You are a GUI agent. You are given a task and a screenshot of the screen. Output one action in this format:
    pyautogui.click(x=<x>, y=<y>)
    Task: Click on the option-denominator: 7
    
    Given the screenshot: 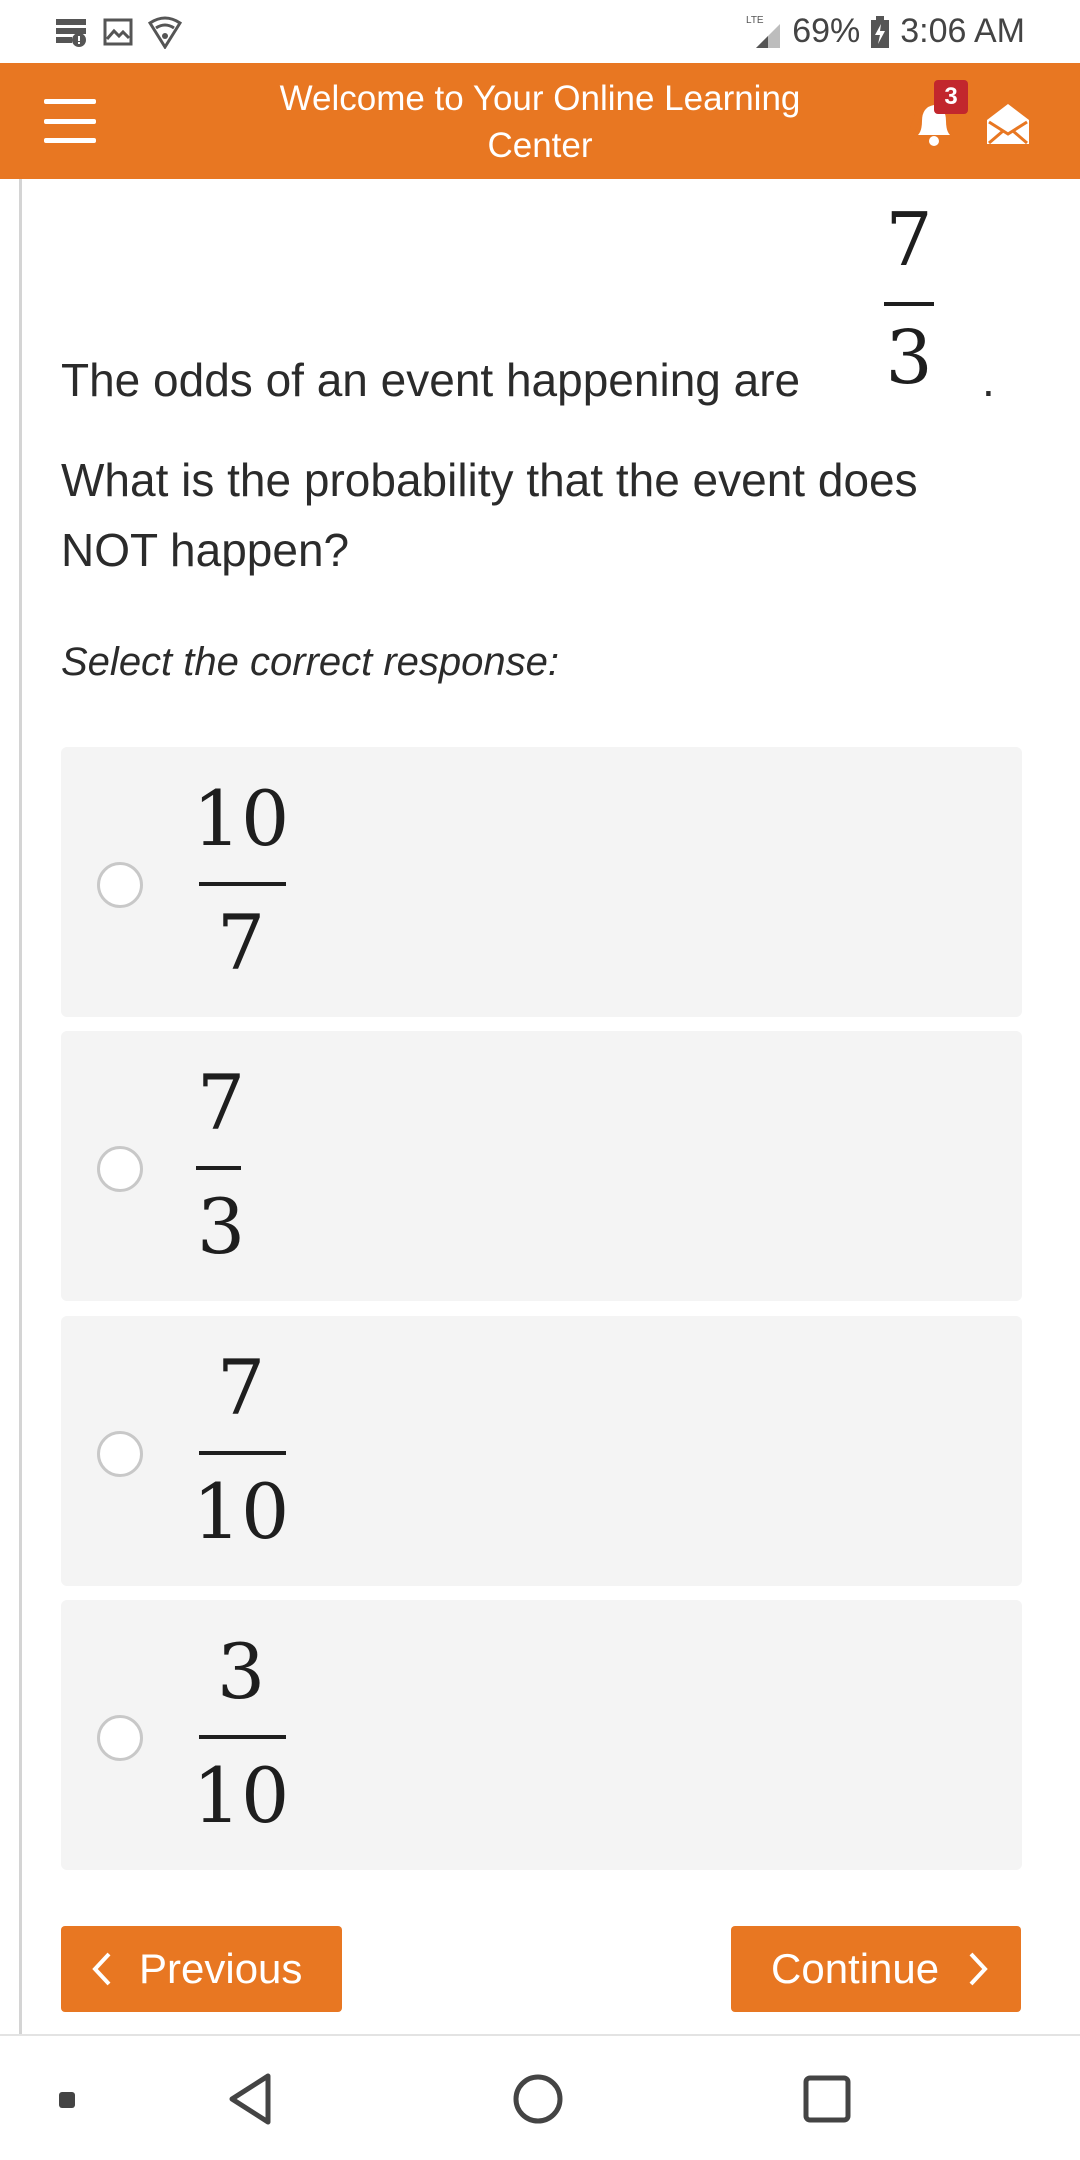 What is the action you would take?
    pyautogui.click(x=241, y=942)
    